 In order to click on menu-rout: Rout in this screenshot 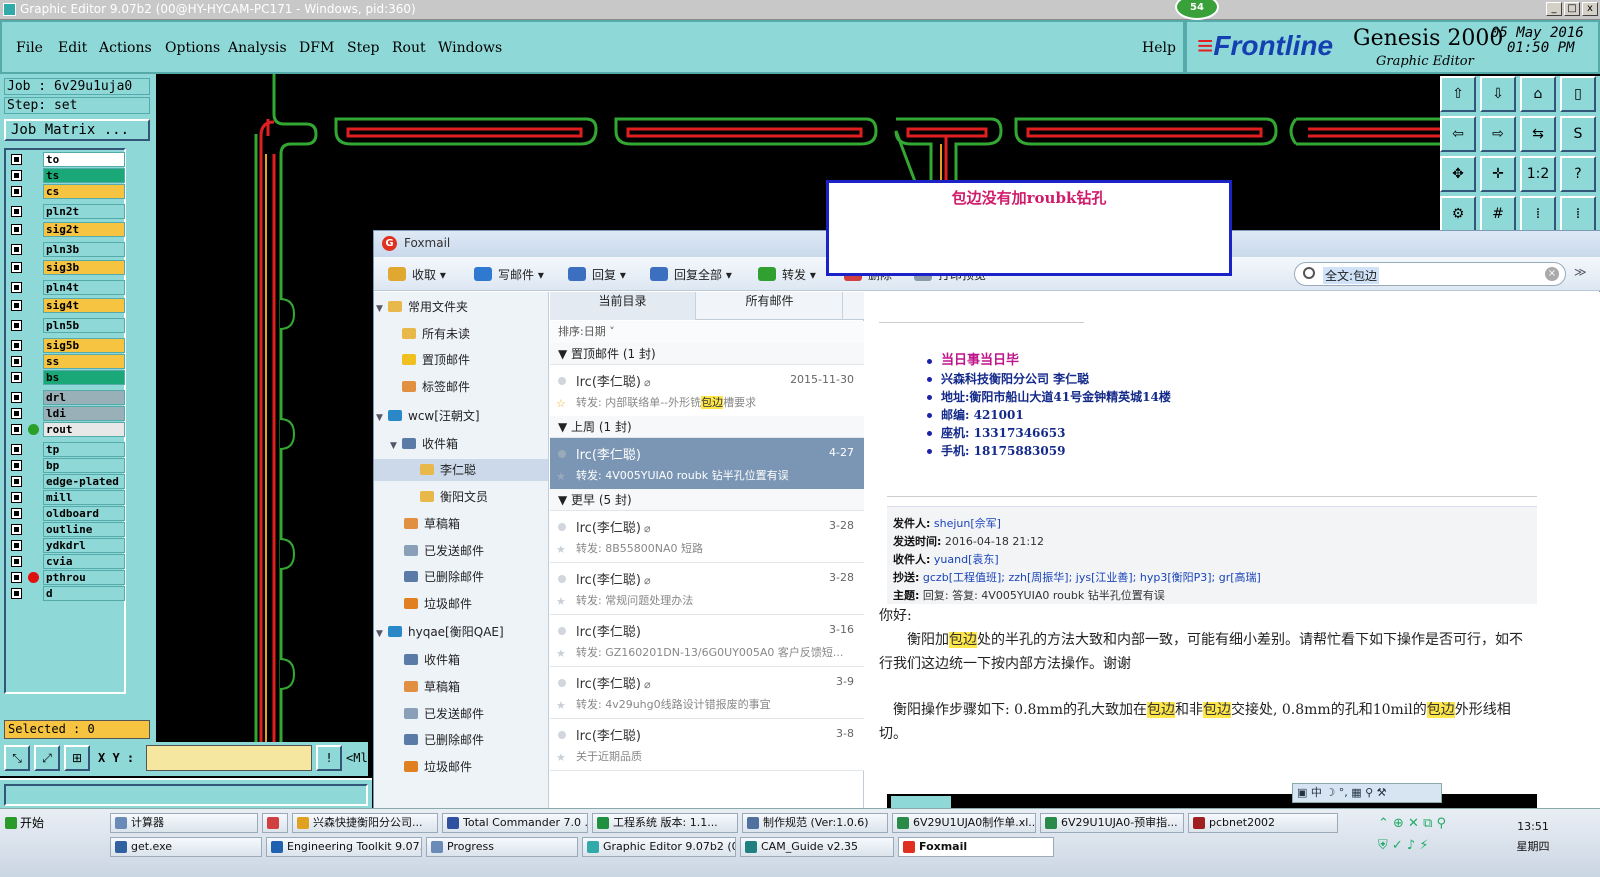, I will do `click(409, 48)`.